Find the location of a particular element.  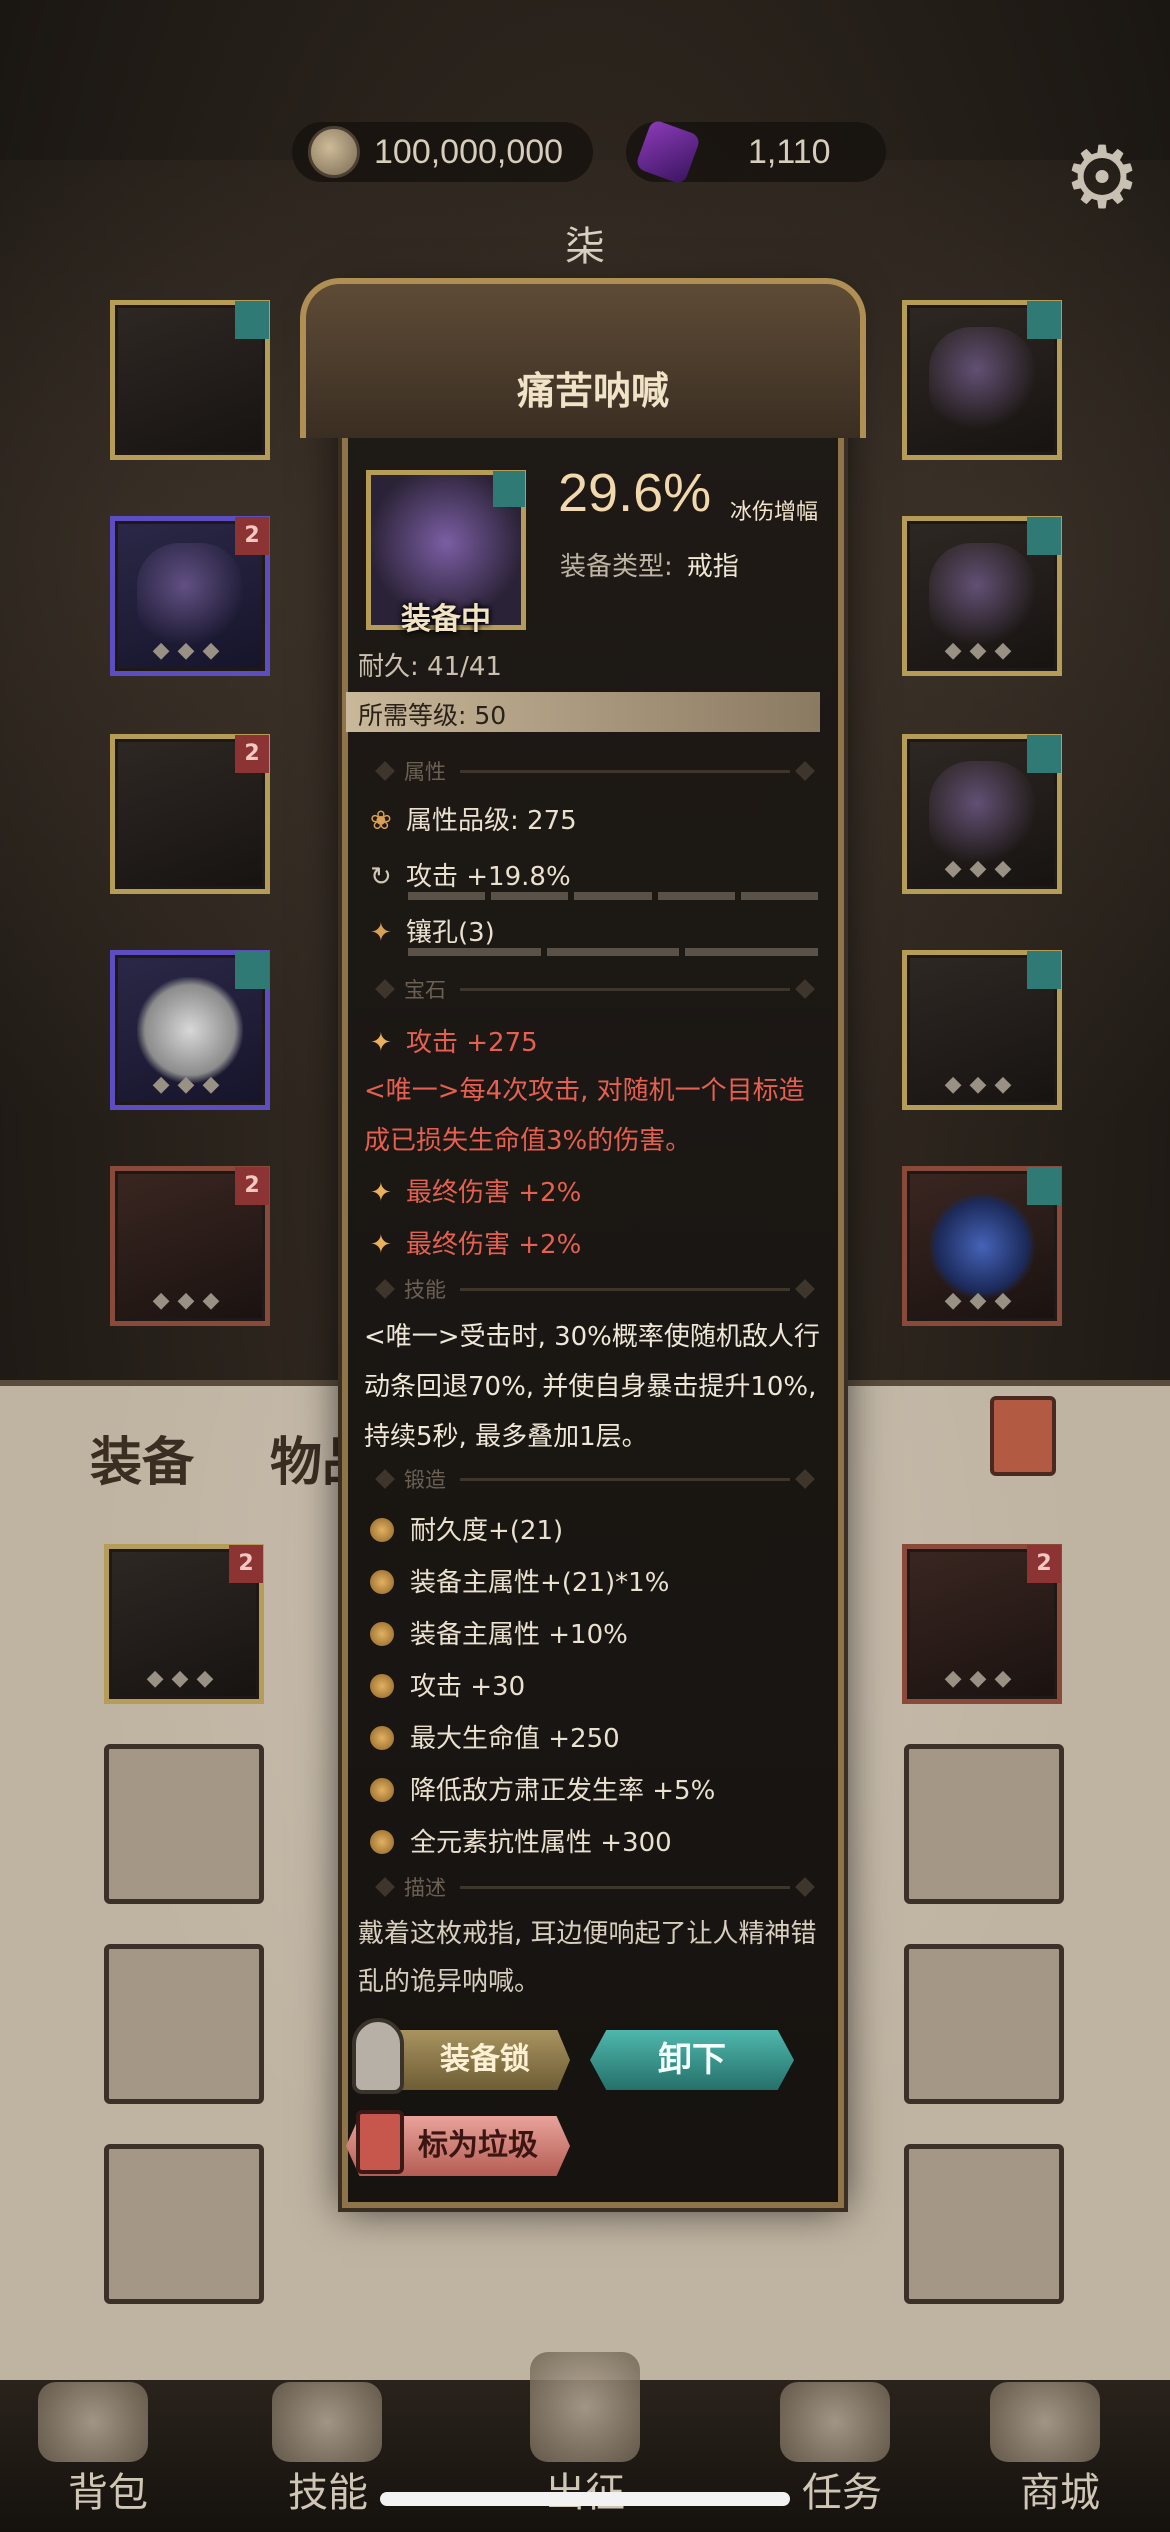

equip-slot-left-2: 2 ◆◆◆ is located at coordinates (190, 596).